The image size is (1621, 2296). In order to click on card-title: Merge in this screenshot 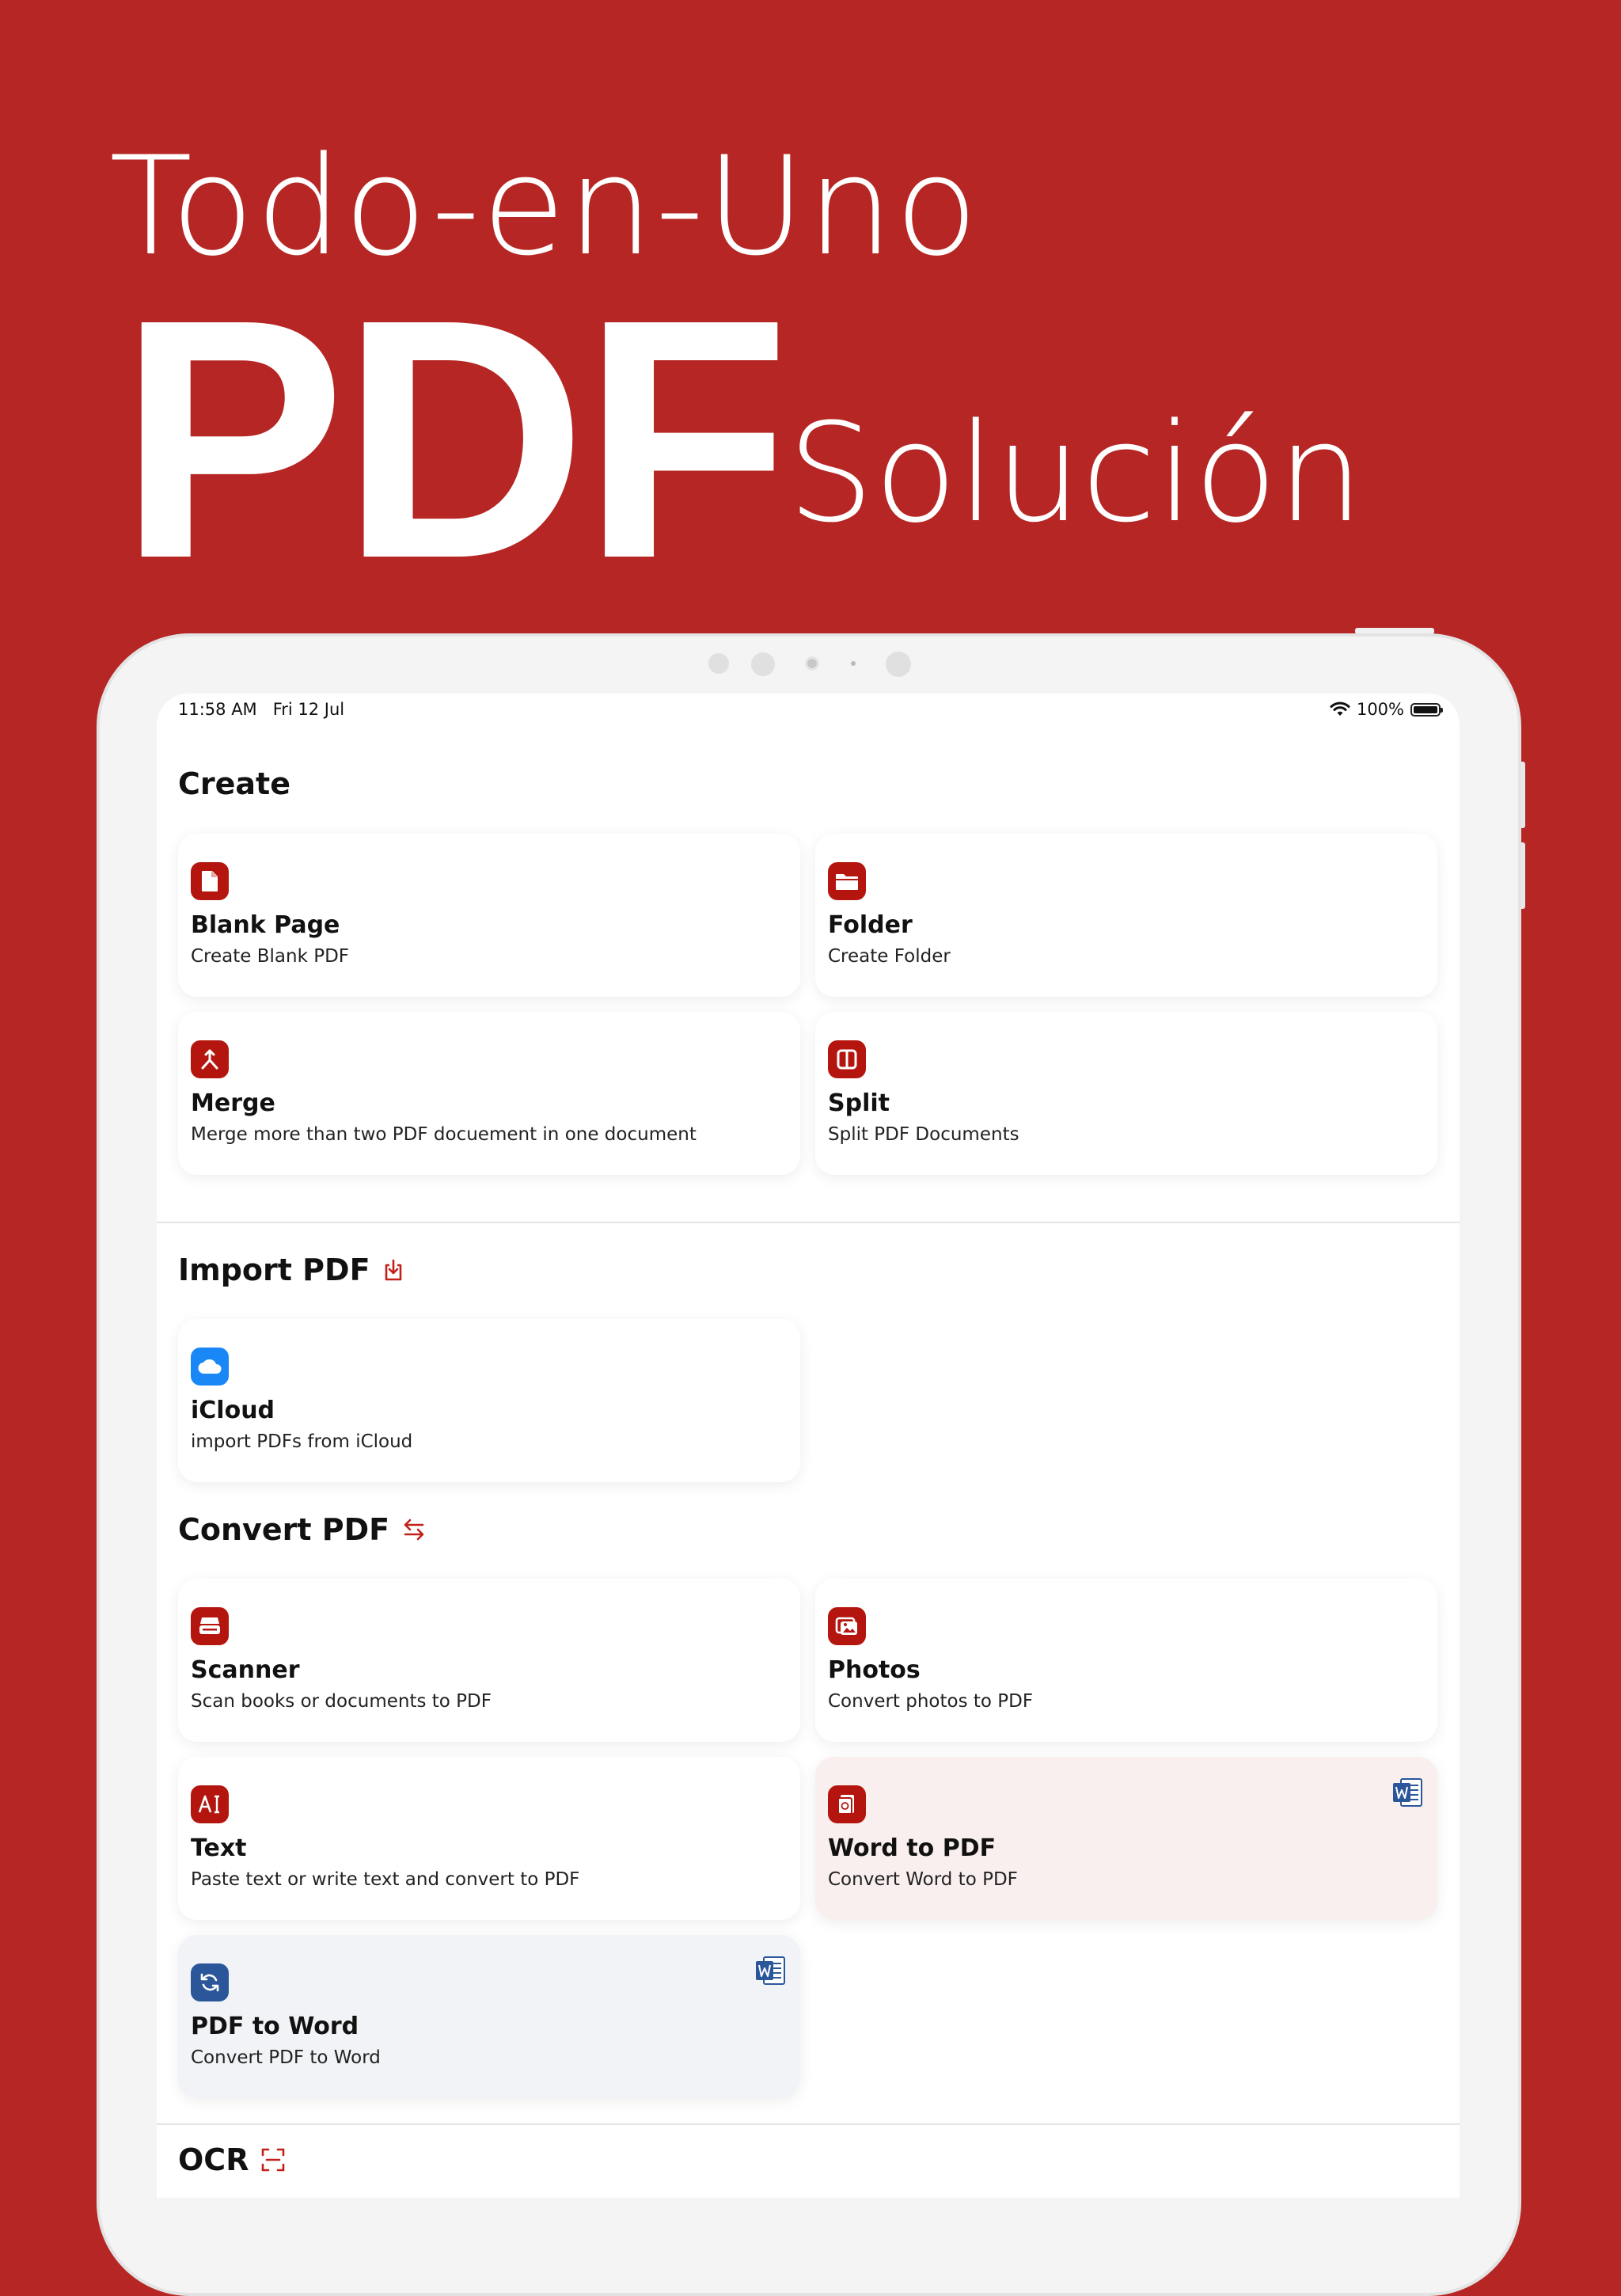, I will do `click(233, 1103)`.